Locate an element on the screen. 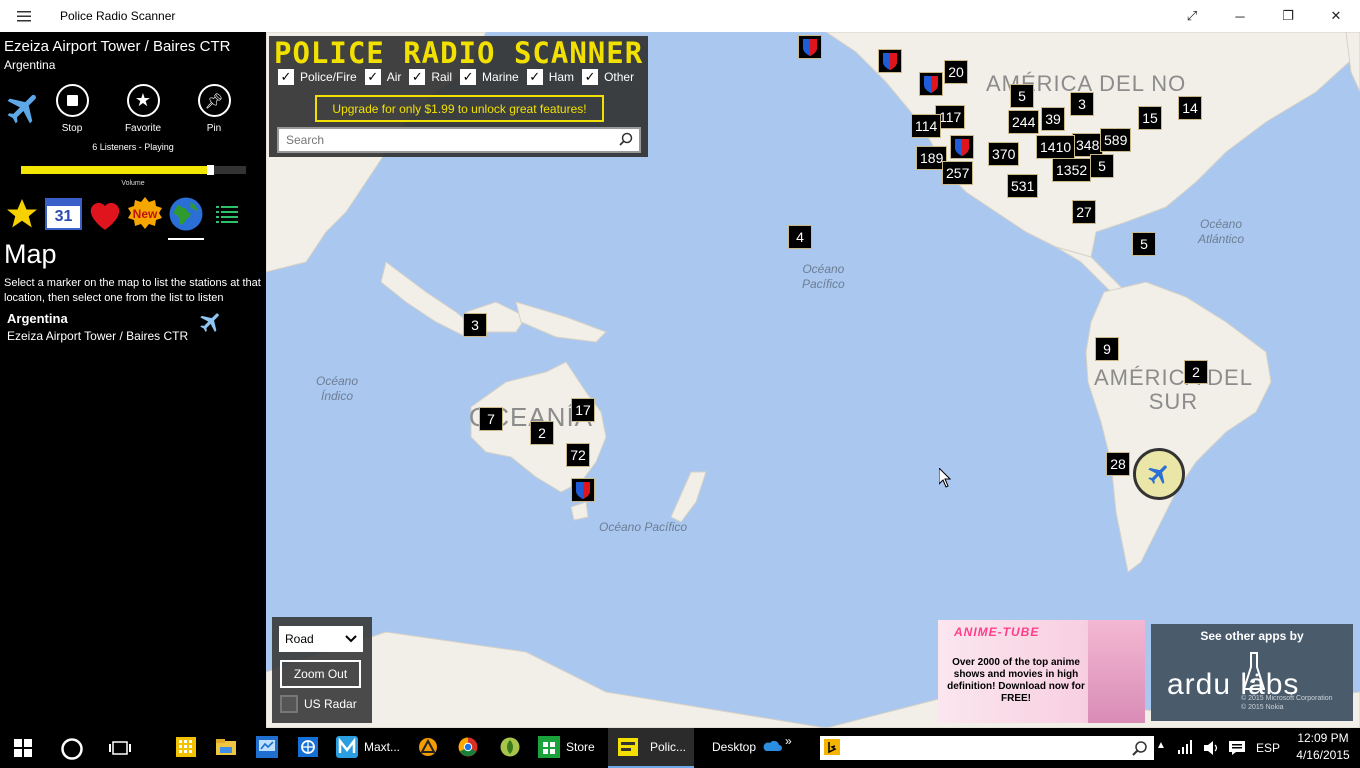 This screenshot has height=768, width=1360. new-badge-icon: New is located at coordinates (145, 214).